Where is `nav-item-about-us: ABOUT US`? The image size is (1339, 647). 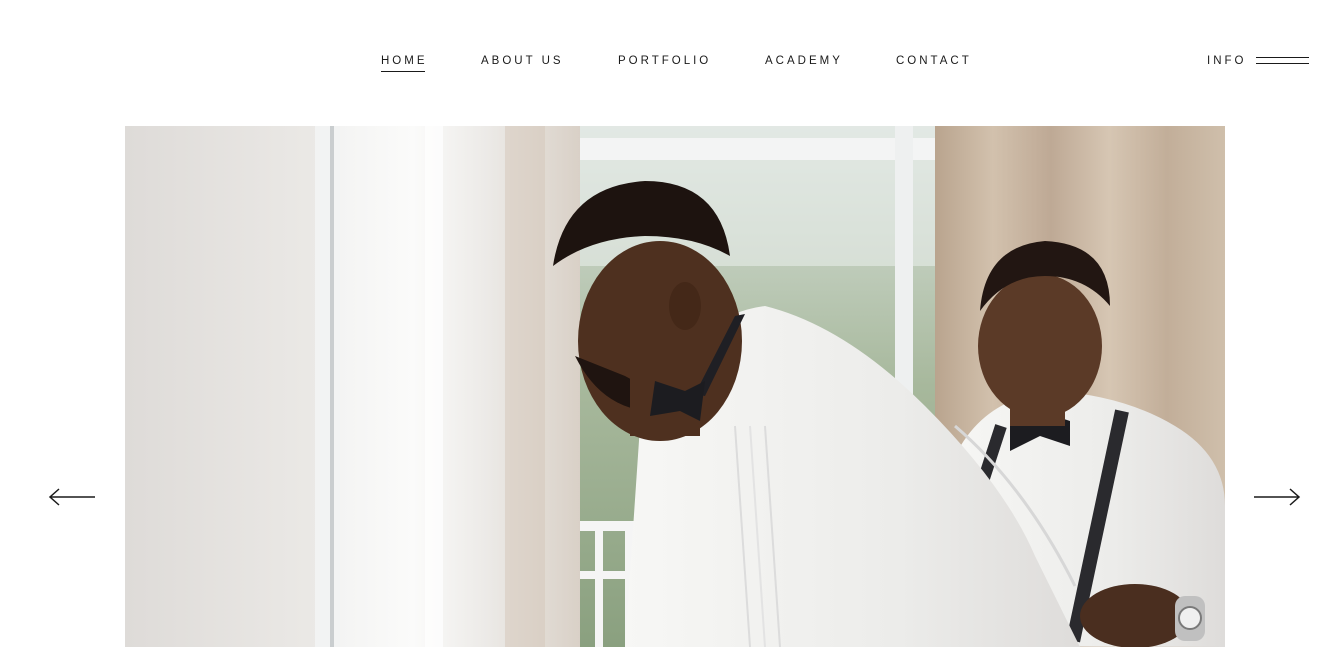
nav-item-about-us: ABOUT US is located at coordinates (522, 61).